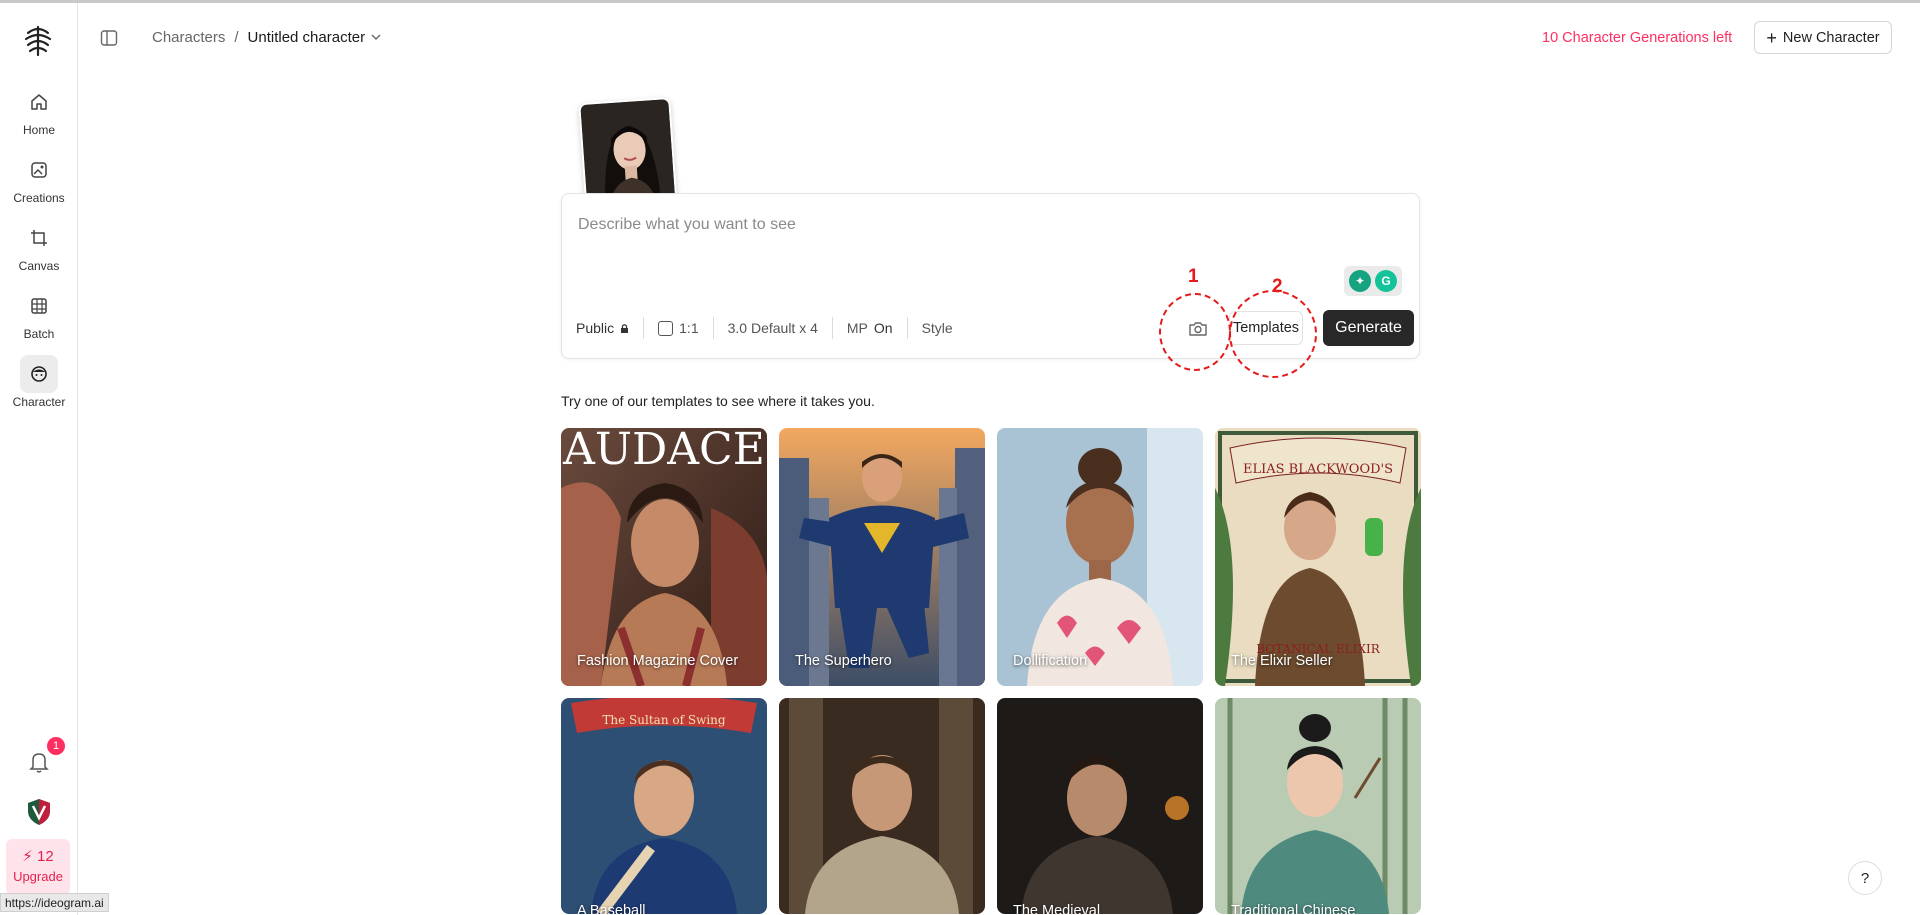 This screenshot has width=1920, height=915. What do you see at coordinates (666, 328) in the screenshot?
I see `aspect-ratio-icon` at bounding box center [666, 328].